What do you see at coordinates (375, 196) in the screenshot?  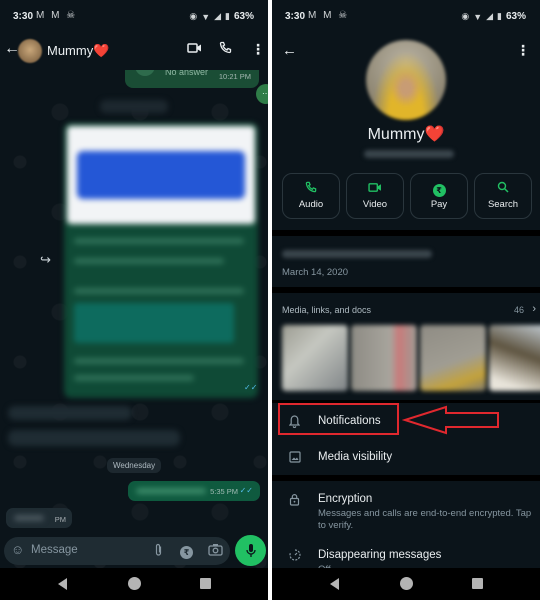 I see `action-video-button: Video` at bounding box center [375, 196].